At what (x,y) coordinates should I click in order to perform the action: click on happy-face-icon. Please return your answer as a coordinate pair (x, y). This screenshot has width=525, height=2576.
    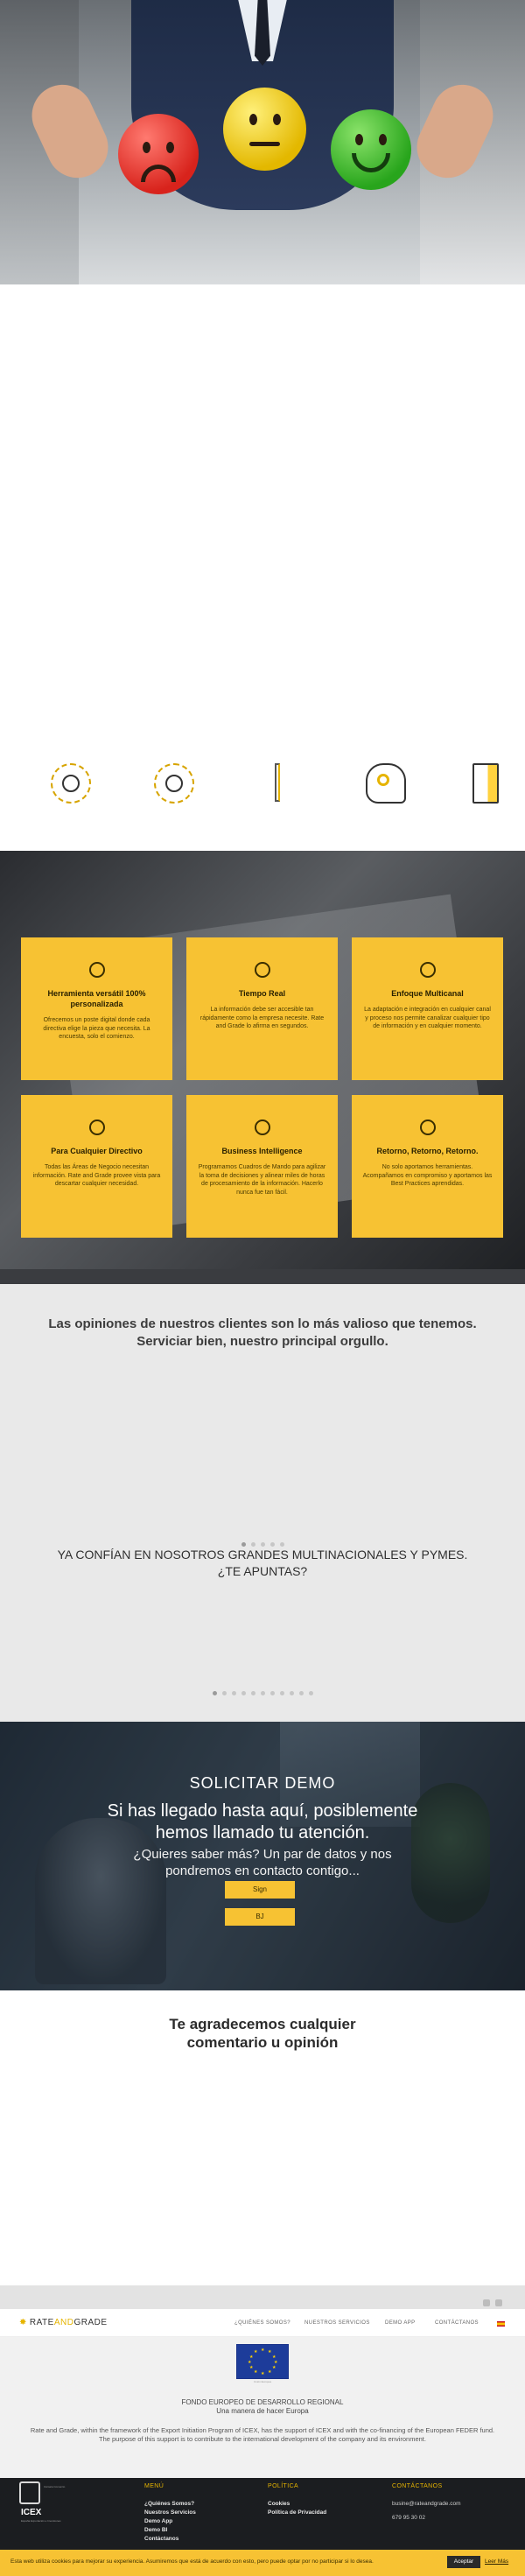
    Looking at the image, I should click on (371, 149).